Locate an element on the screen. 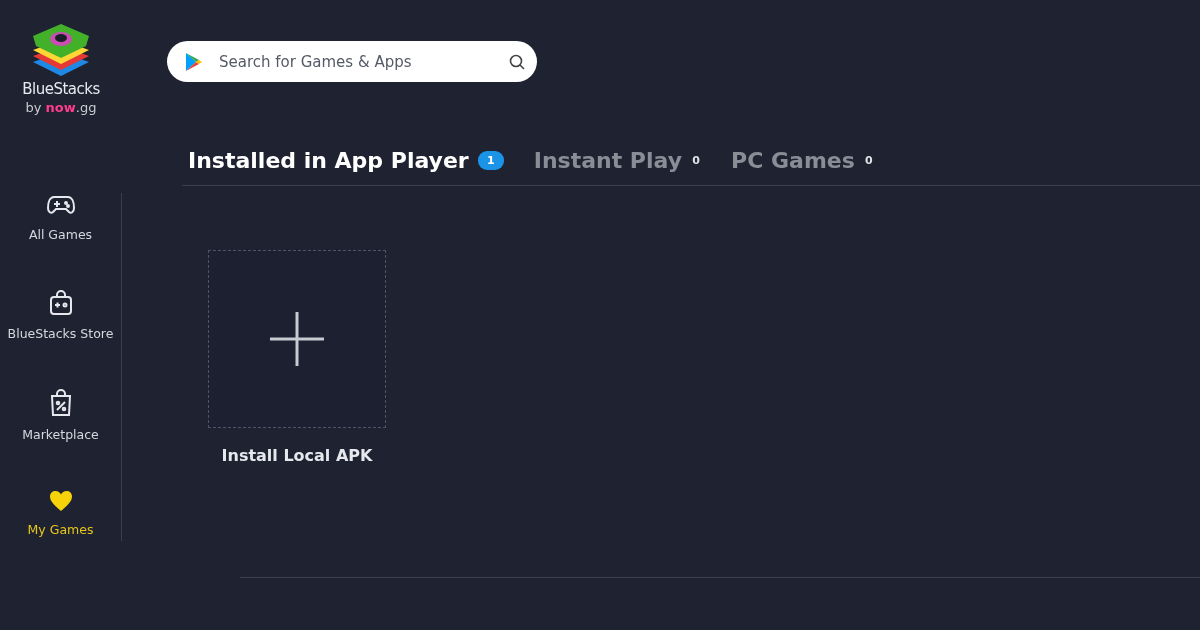 This screenshot has width=1200, height=630. search-icon is located at coordinates (517, 61).